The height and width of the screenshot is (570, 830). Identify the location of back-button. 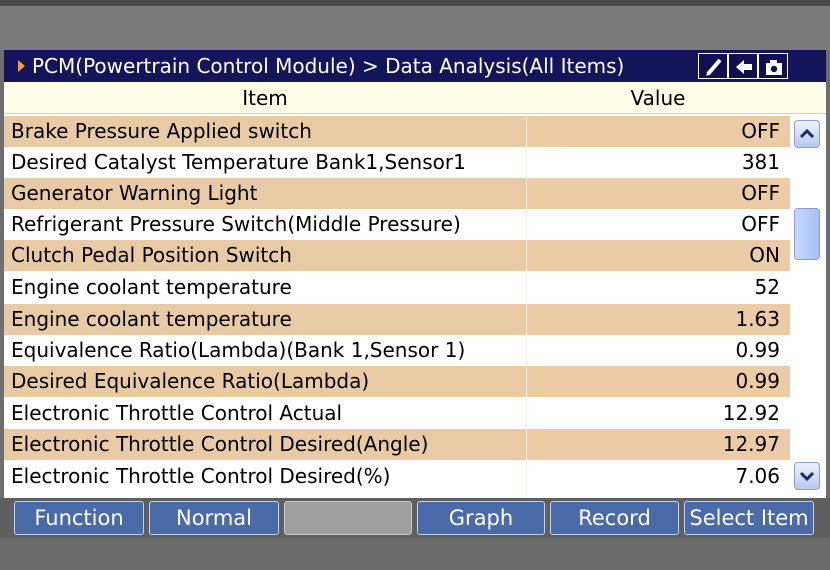
(743, 66).